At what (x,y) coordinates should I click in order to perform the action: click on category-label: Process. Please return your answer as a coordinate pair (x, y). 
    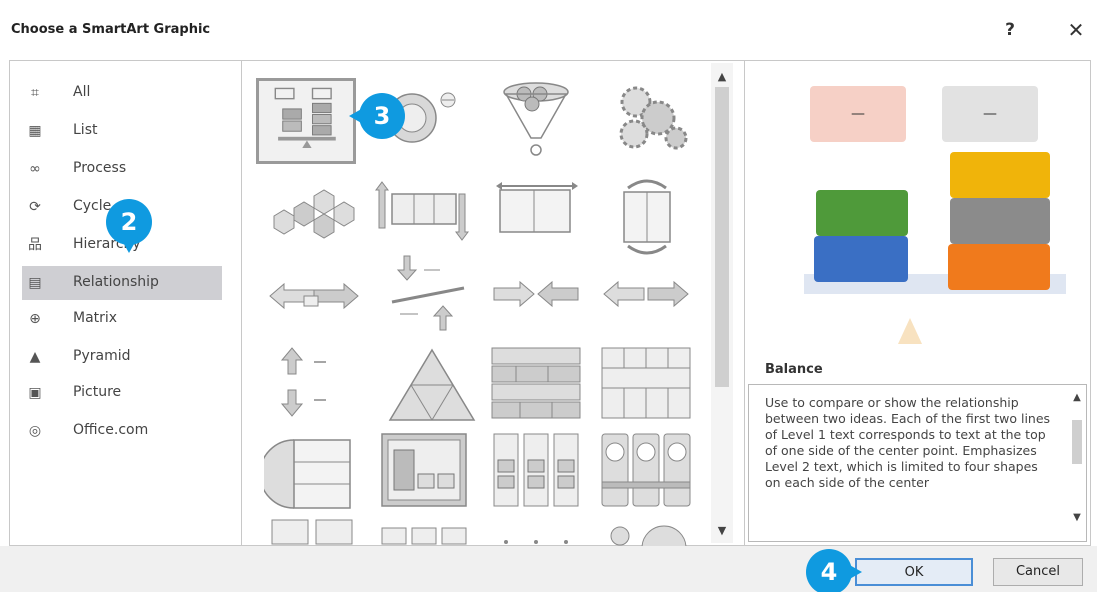
    Looking at the image, I should click on (100, 168).